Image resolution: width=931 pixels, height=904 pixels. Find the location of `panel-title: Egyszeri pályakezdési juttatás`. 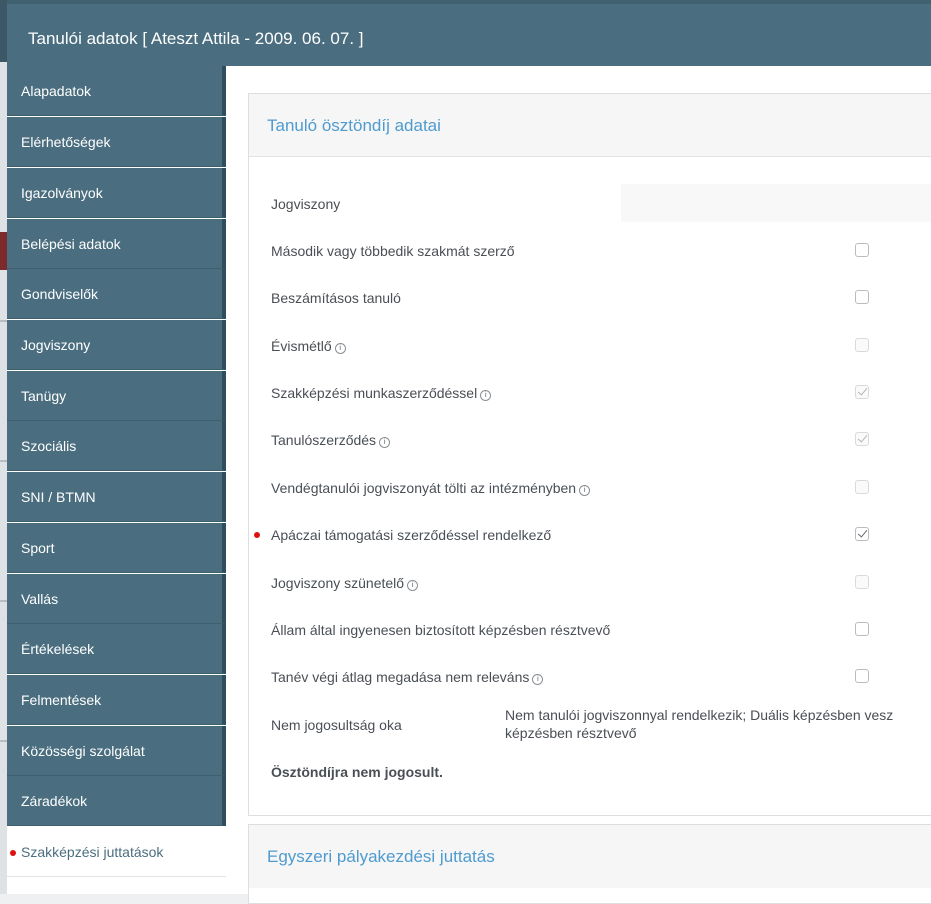

panel-title: Egyszeri pályakezdési juttatás is located at coordinates (590, 856).